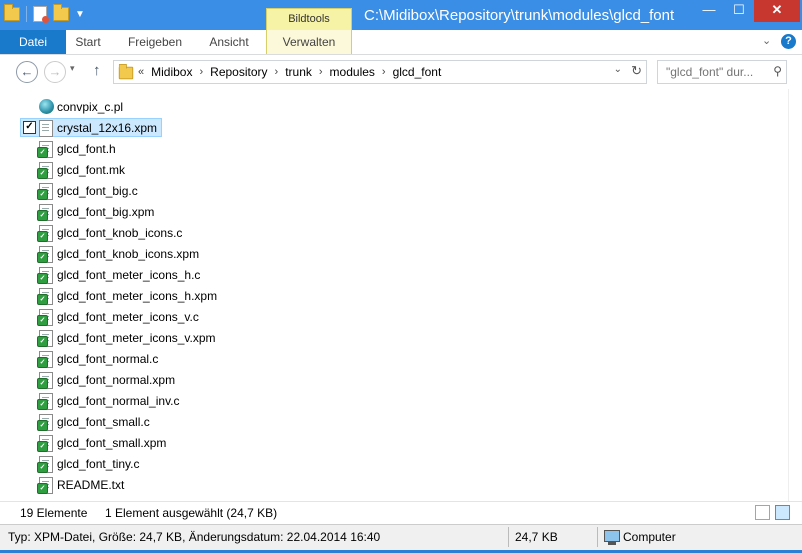  I want to click on large-icons-view-button, so click(782, 512).